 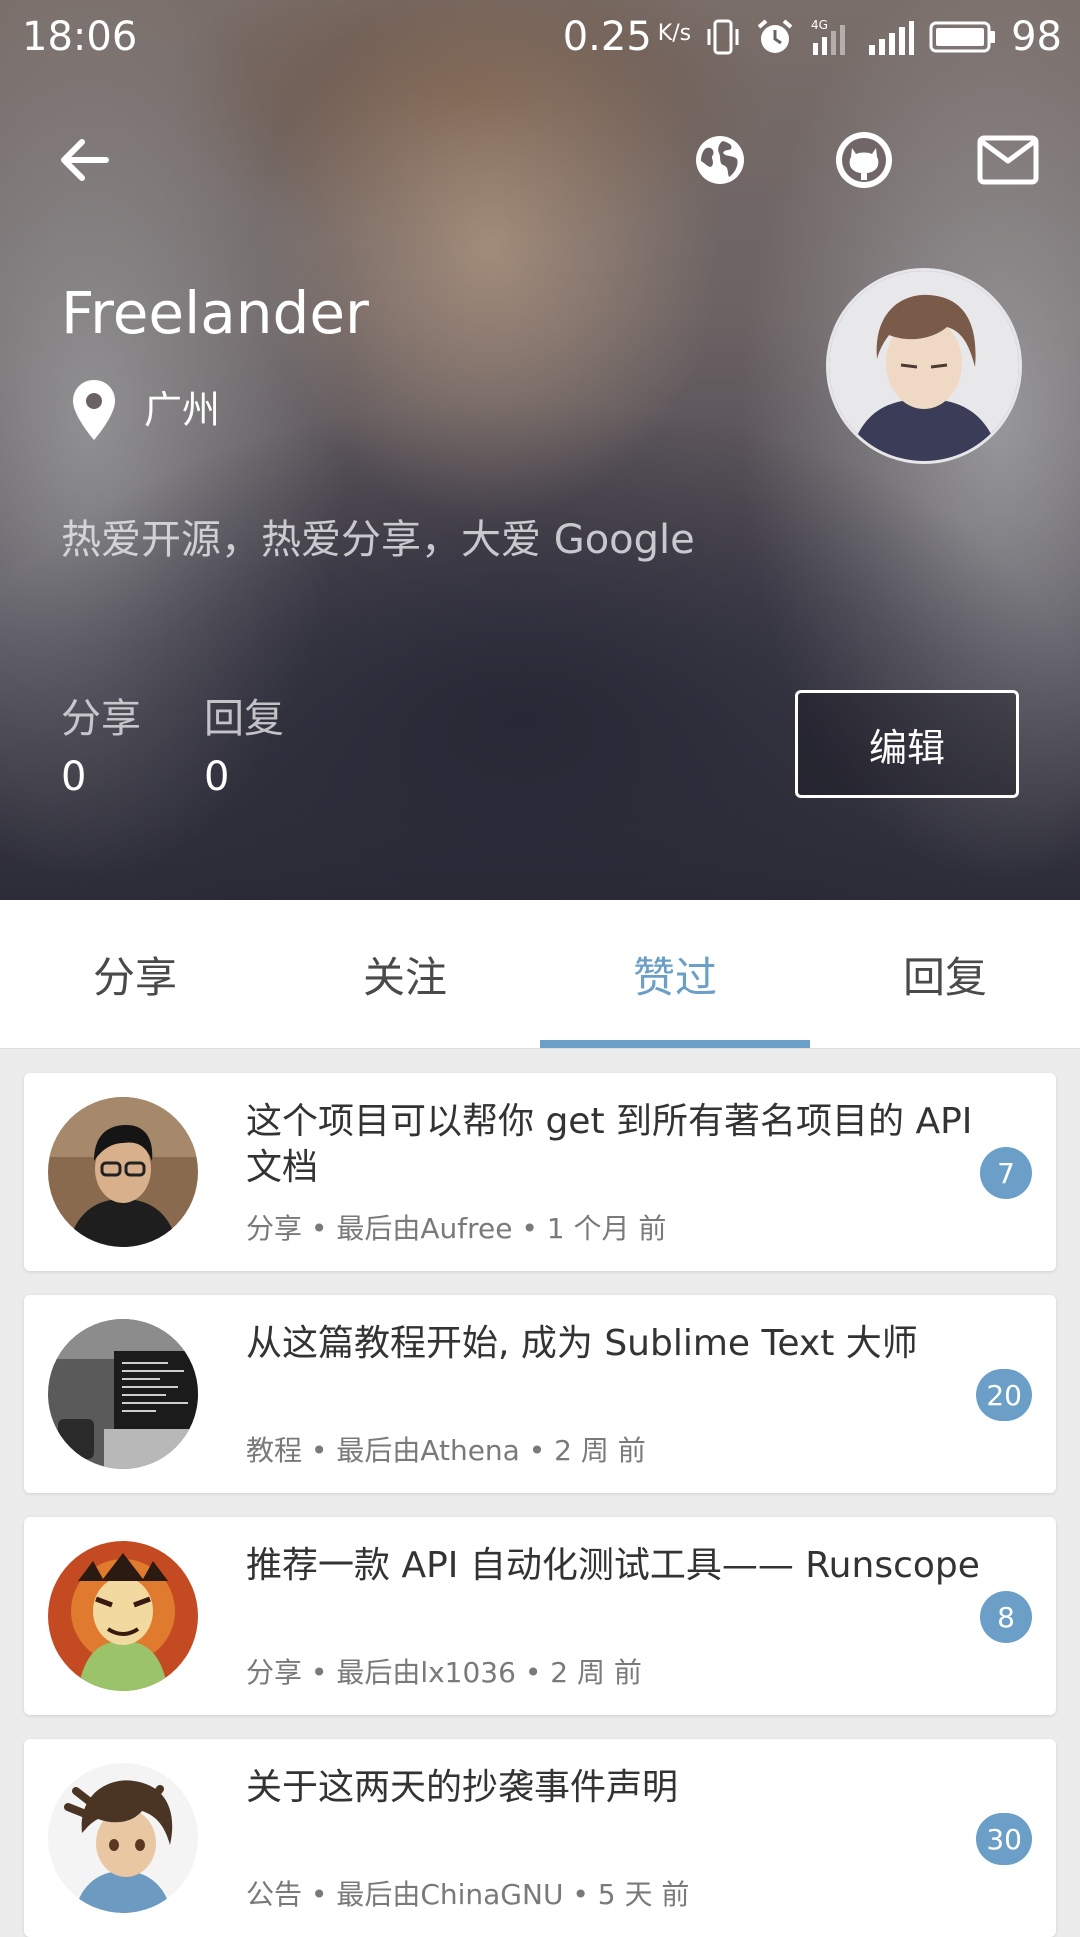 I want to click on reply-count-badge: 7, so click(x=1006, y=1173).